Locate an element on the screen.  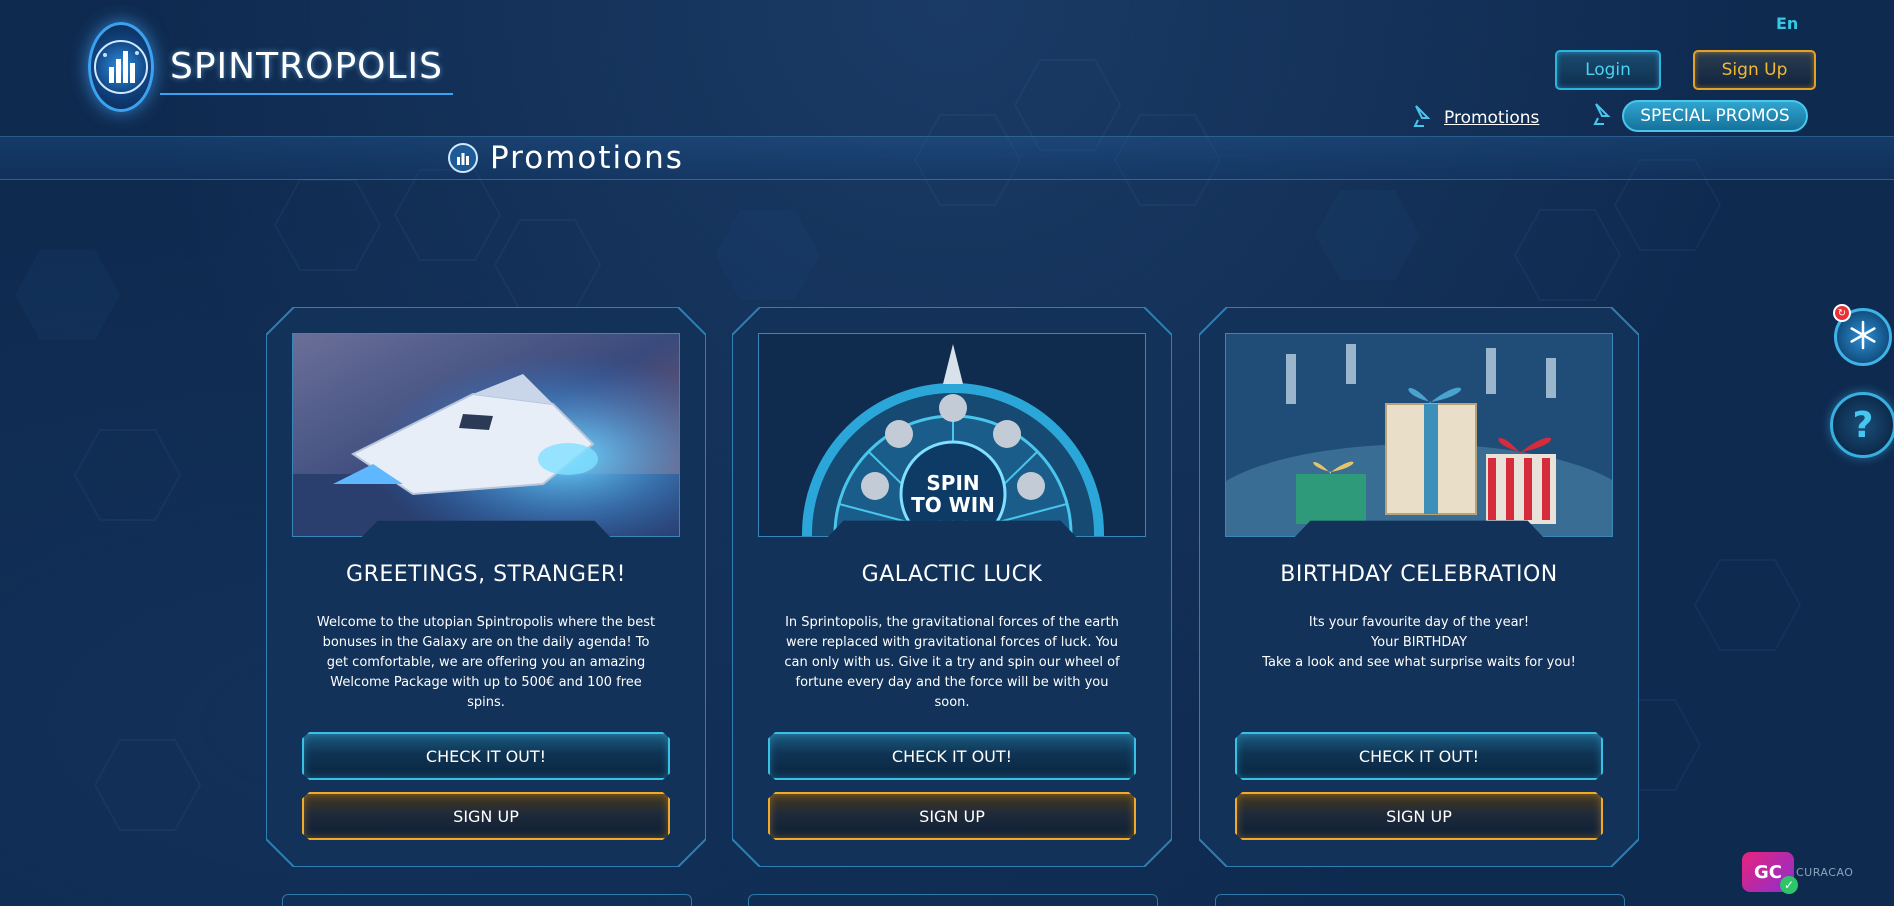
nav-special-promos: SPECIAL PROMOS is located at coordinates (1700, 116).